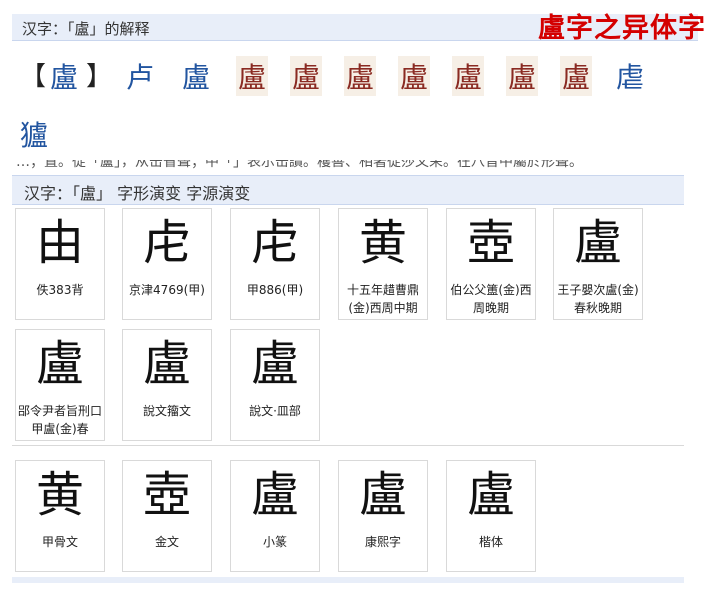 The height and width of the screenshot is (591, 721). I want to click on glyph-evolution-link: 字形演变, so click(149, 193).